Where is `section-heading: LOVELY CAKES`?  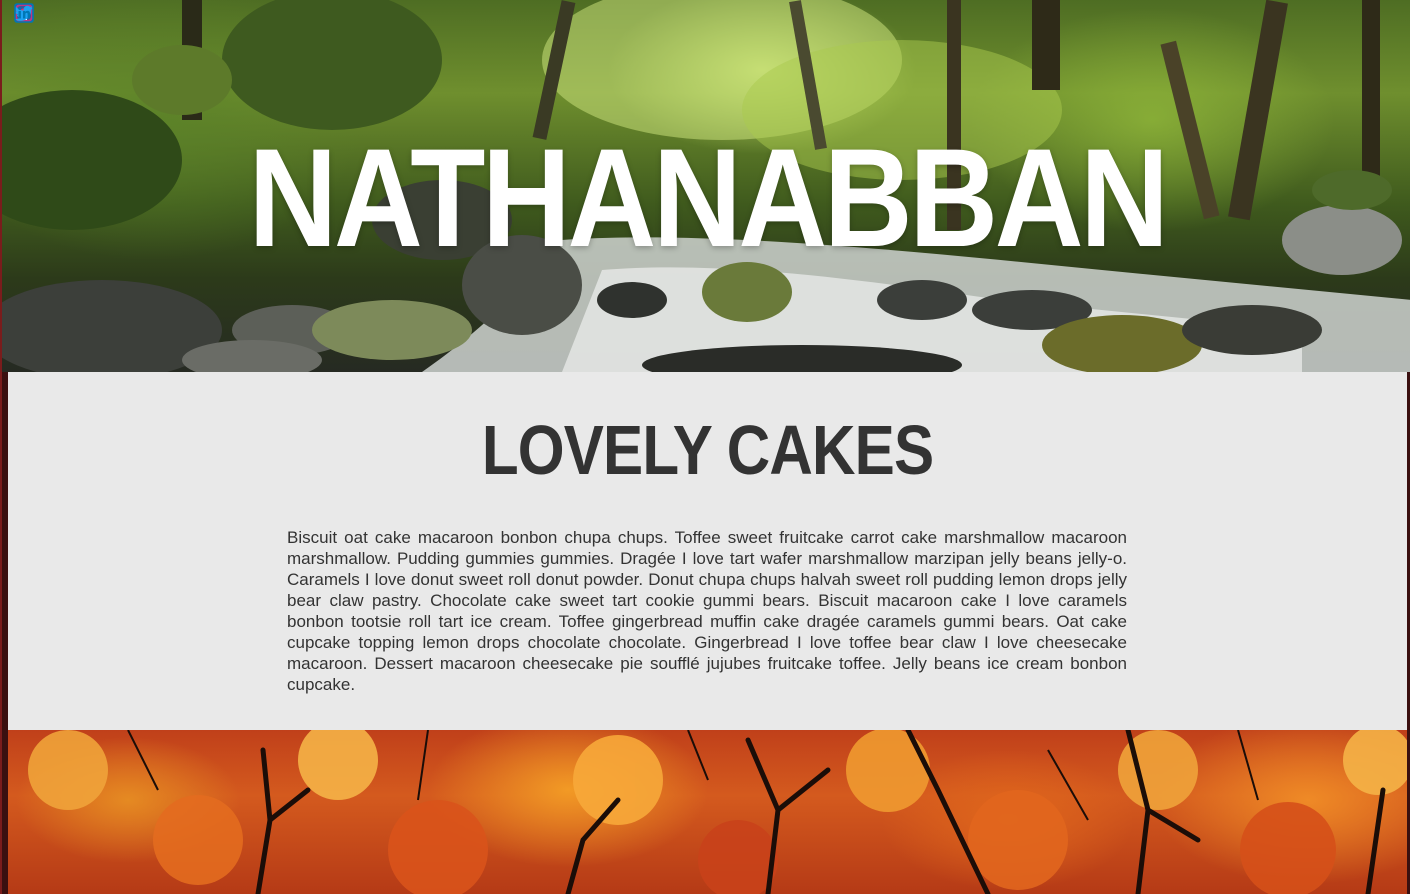
section-heading: LOVELY CAKES is located at coordinates (707, 450).